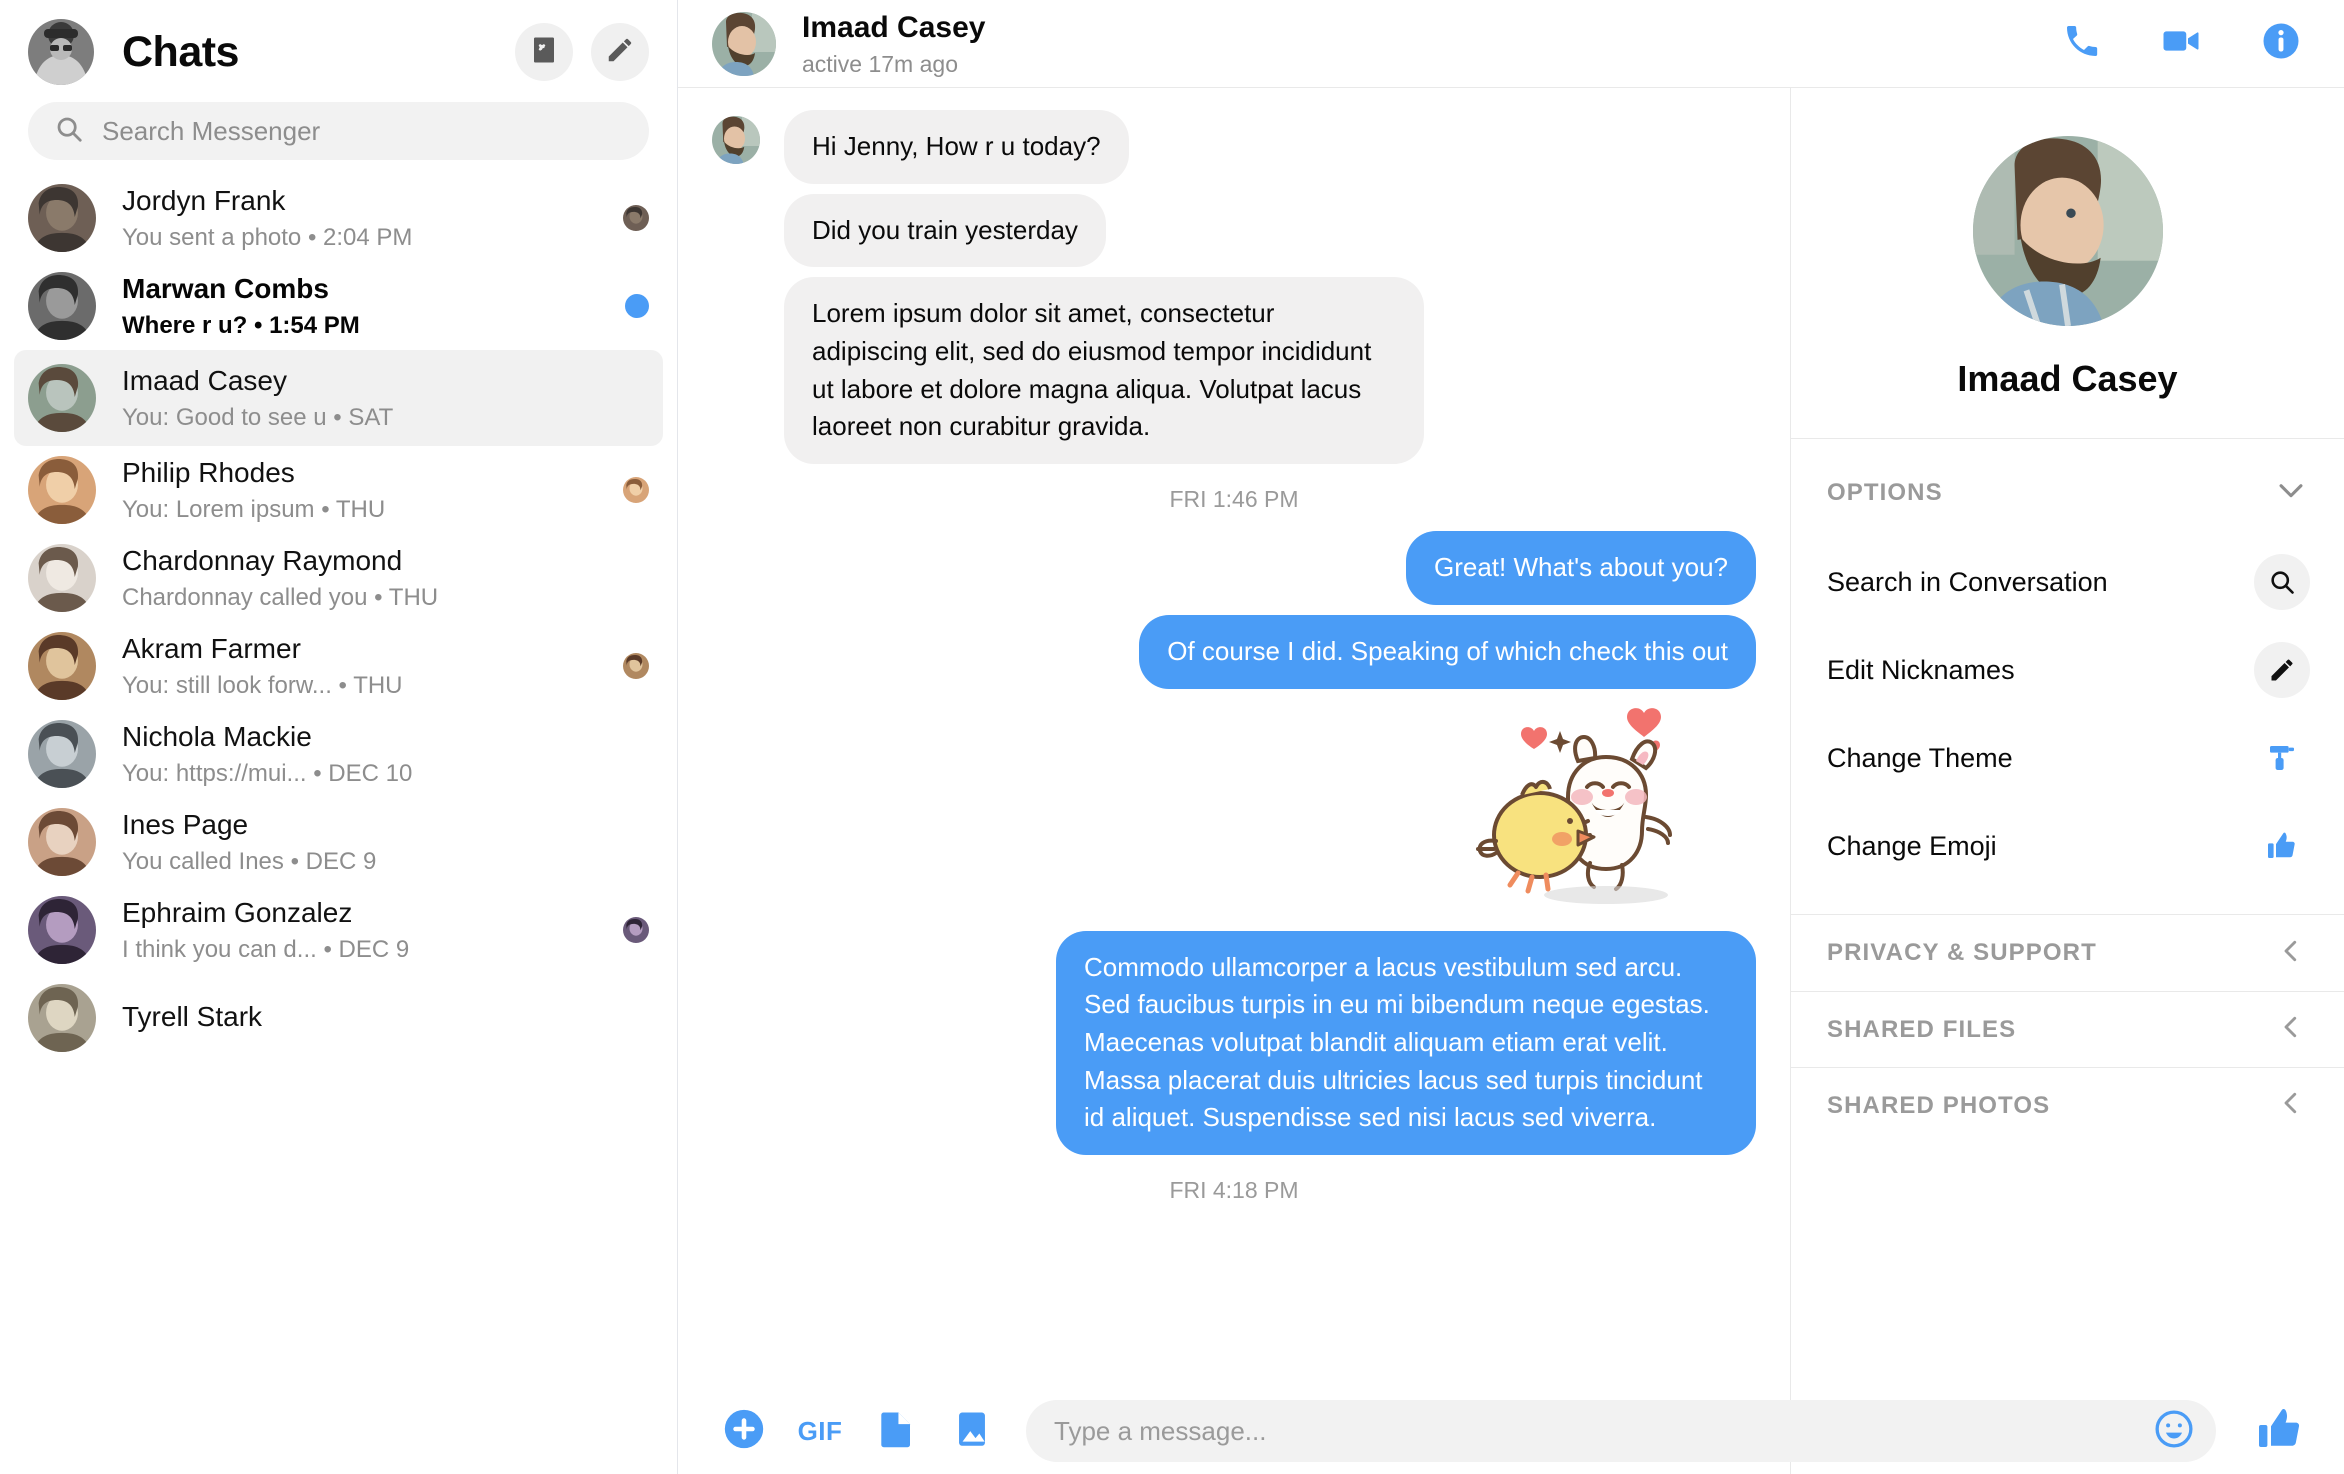 Image resolution: width=2344 pixels, height=1474 pixels. Describe the element at coordinates (267, 773) in the screenshot. I see `chat-item-snippet: You: https://mui... • DEC 10` at that location.